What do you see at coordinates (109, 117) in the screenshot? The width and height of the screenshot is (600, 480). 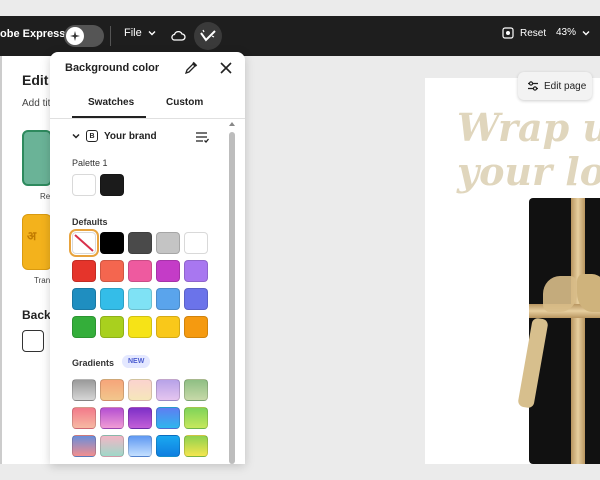 I see `active-tab-indicator` at bounding box center [109, 117].